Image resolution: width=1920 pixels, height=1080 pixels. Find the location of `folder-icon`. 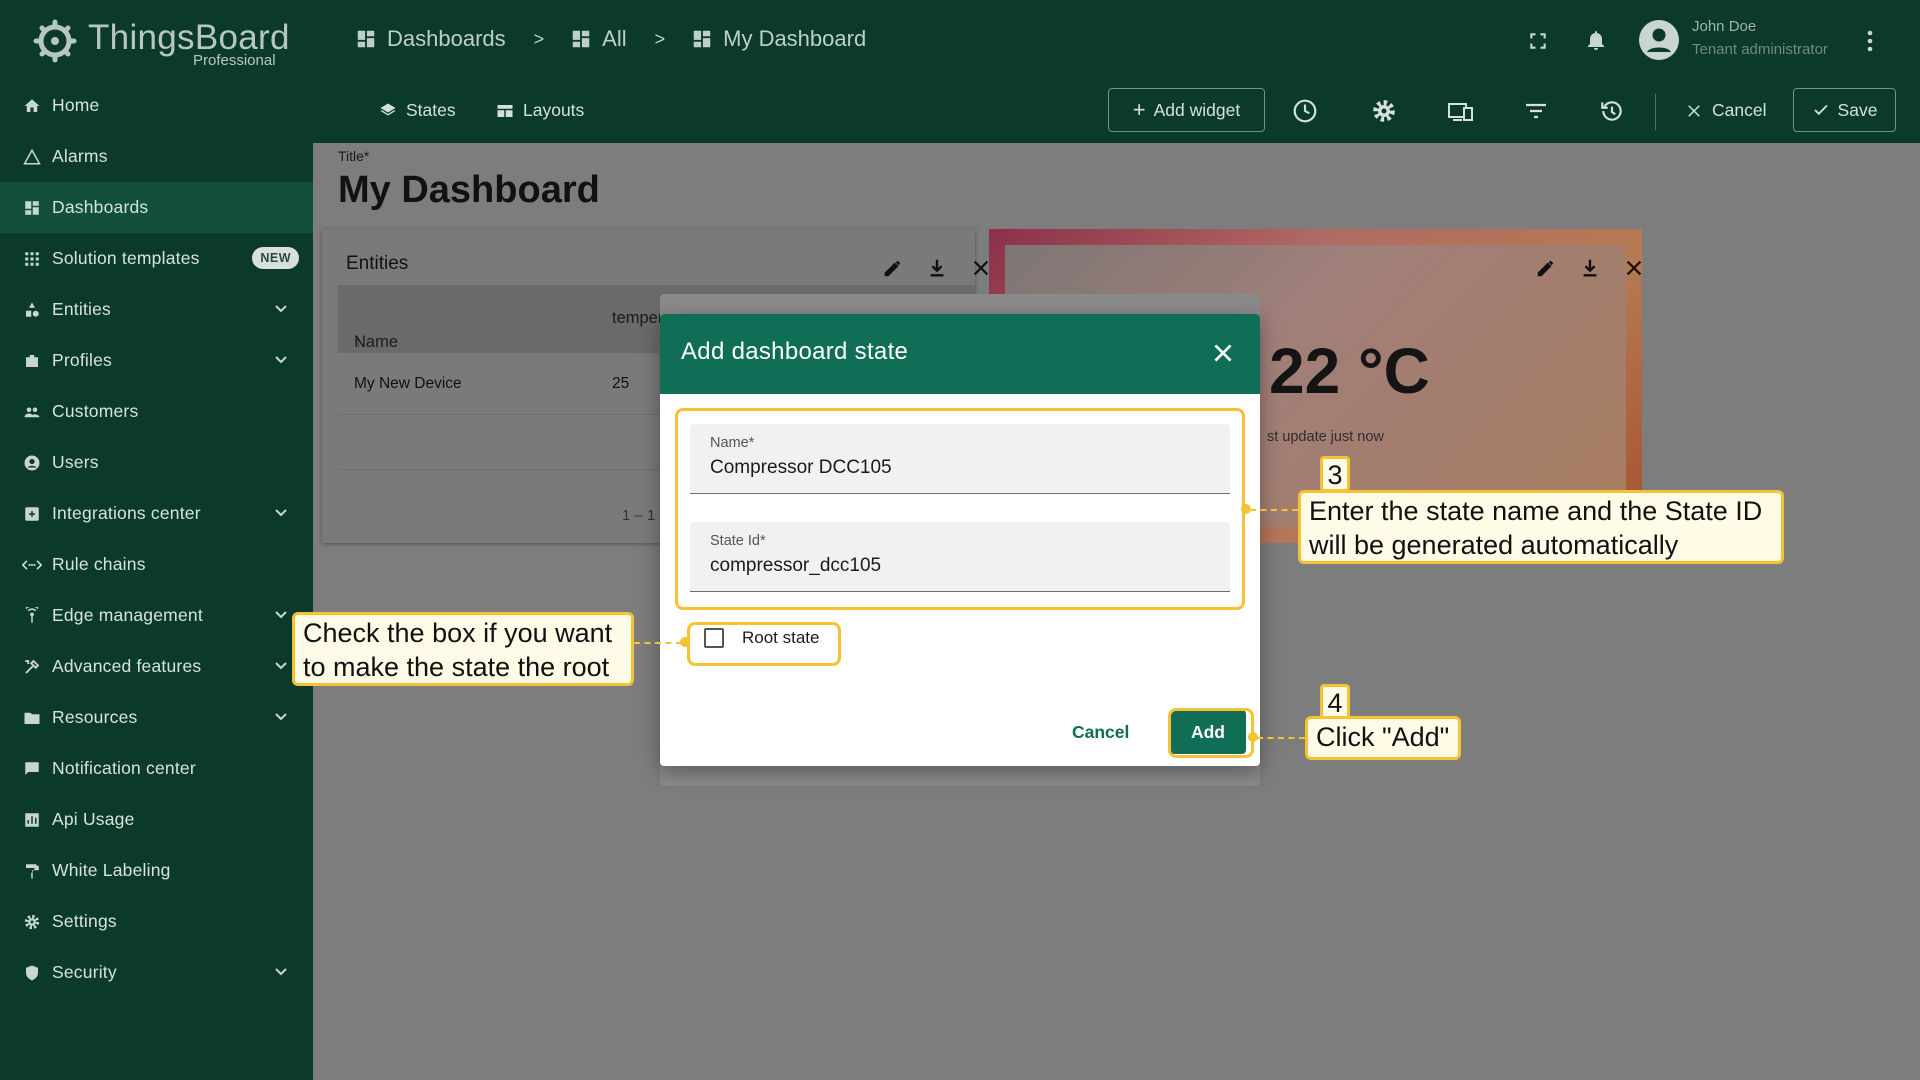

folder-icon is located at coordinates (32, 718).